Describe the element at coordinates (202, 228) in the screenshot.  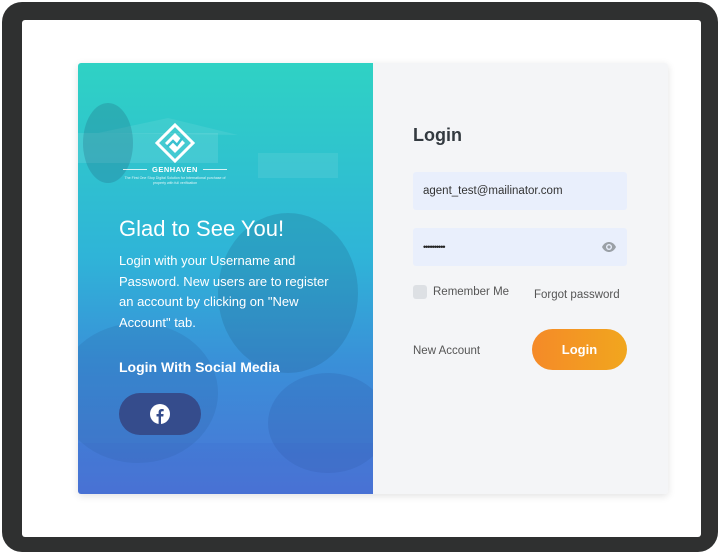
I see `greeting-heading: Glad to See You!` at that location.